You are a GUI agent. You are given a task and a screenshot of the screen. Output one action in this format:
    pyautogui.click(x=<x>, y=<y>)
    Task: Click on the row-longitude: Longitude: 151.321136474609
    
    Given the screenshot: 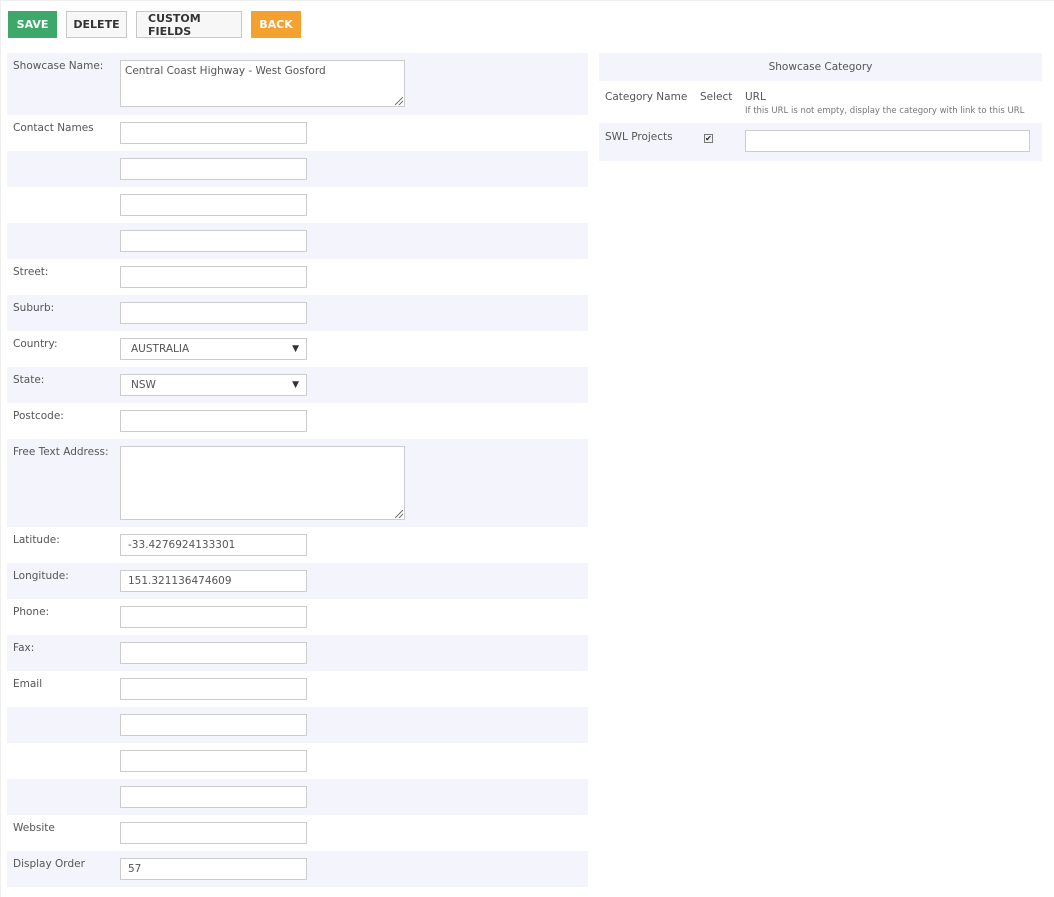 What is the action you would take?
    pyautogui.click(x=297, y=581)
    